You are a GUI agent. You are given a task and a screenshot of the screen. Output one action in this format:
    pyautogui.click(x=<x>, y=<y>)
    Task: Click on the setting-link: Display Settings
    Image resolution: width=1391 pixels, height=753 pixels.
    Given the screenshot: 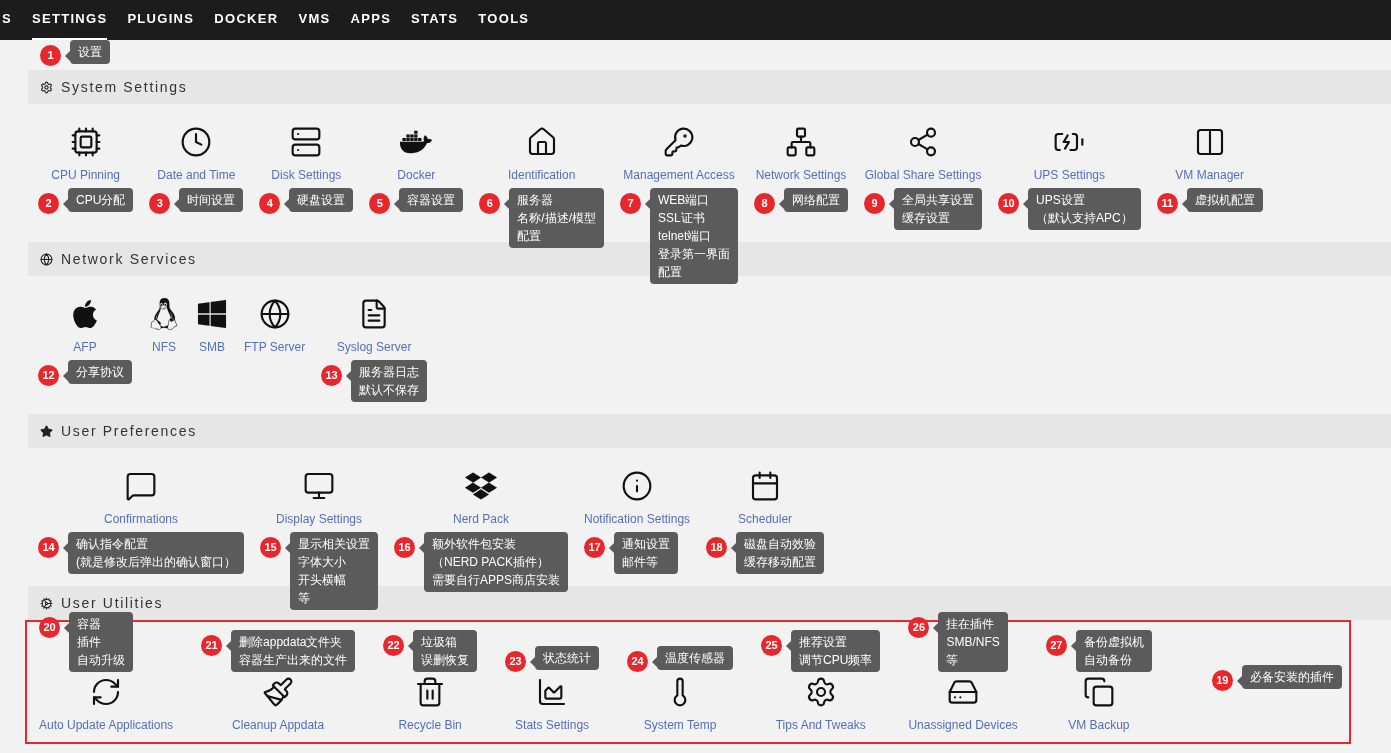 What is the action you would take?
    pyautogui.click(x=318, y=519)
    